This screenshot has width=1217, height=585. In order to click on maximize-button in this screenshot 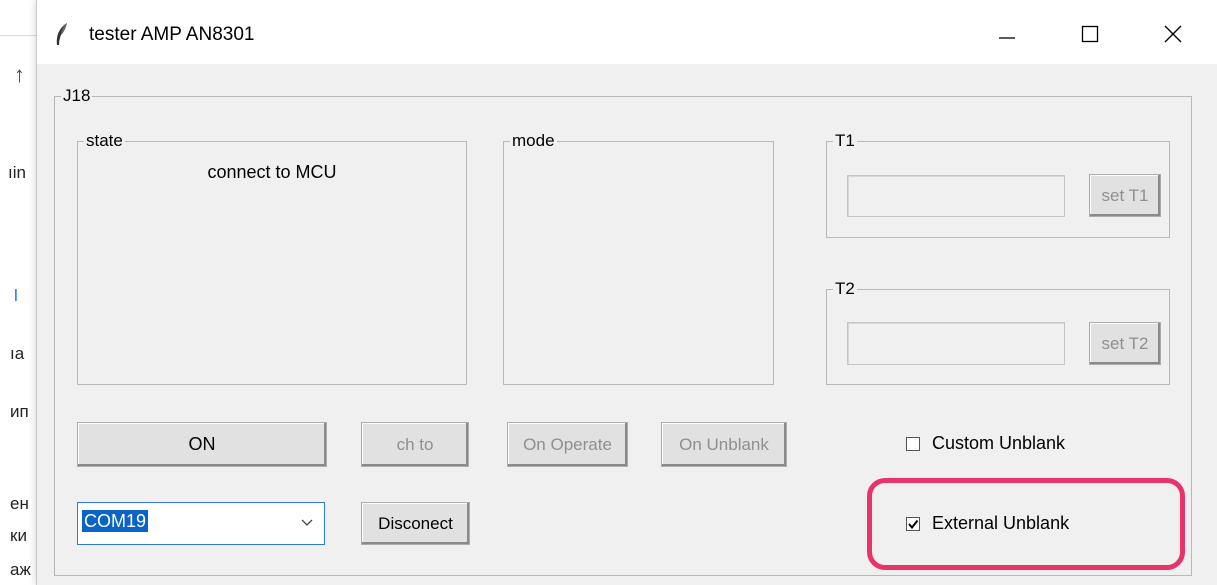, I will do `click(1090, 36)`.